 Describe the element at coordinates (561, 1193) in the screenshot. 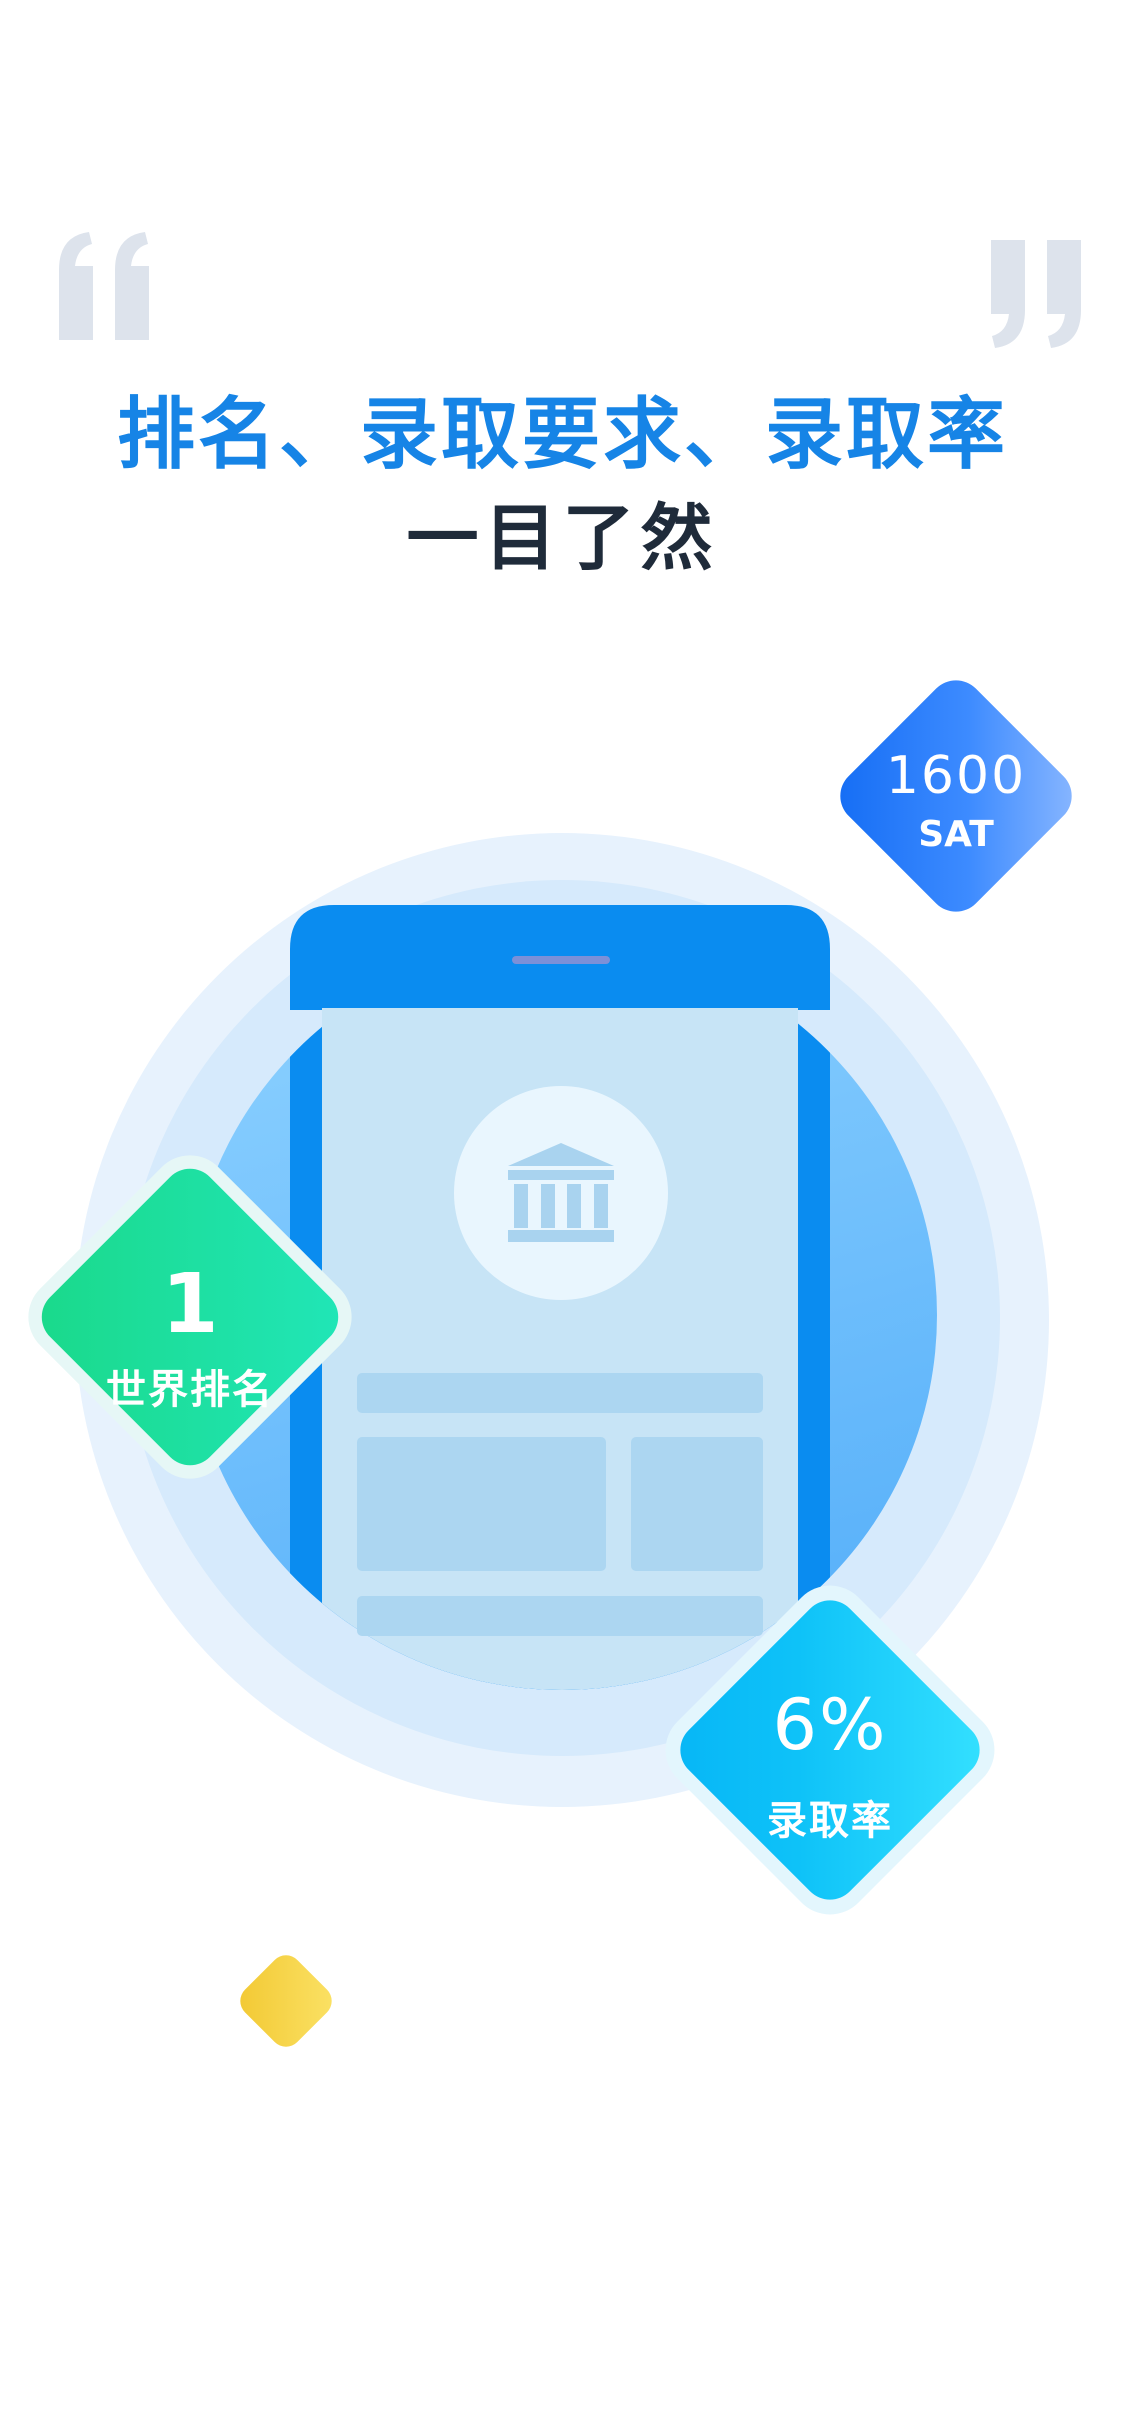

I see `bank-icon-circle` at that location.